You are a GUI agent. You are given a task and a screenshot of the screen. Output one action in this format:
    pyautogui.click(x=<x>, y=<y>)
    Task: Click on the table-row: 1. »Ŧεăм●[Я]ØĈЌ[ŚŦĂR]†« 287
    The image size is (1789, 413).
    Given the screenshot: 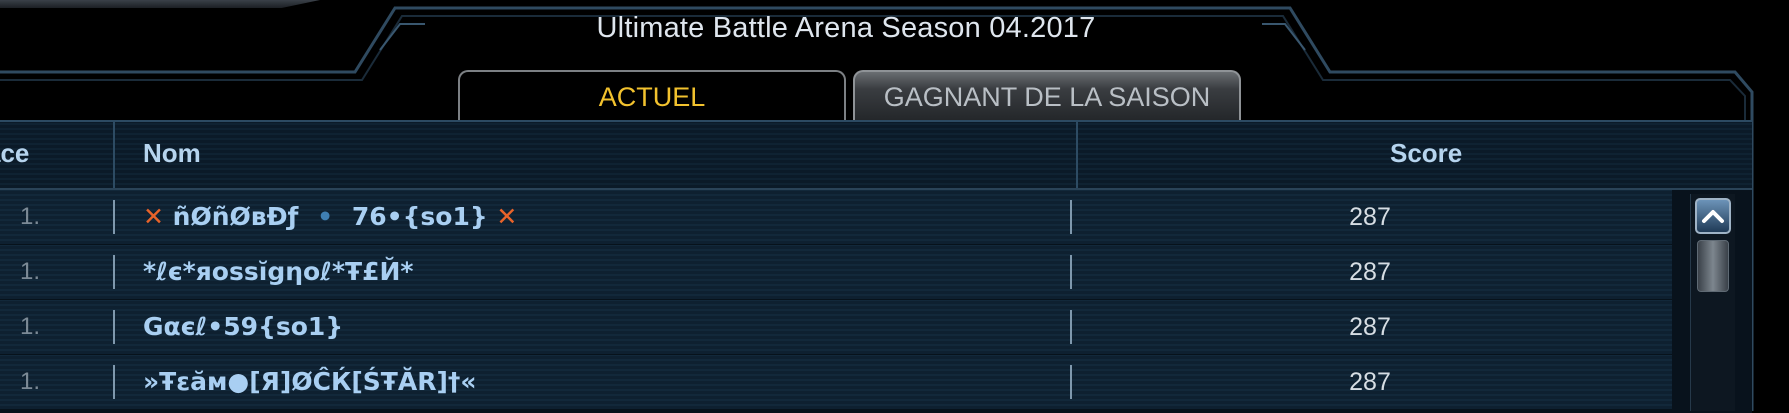 What is the action you would take?
    pyautogui.click(x=836, y=382)
    